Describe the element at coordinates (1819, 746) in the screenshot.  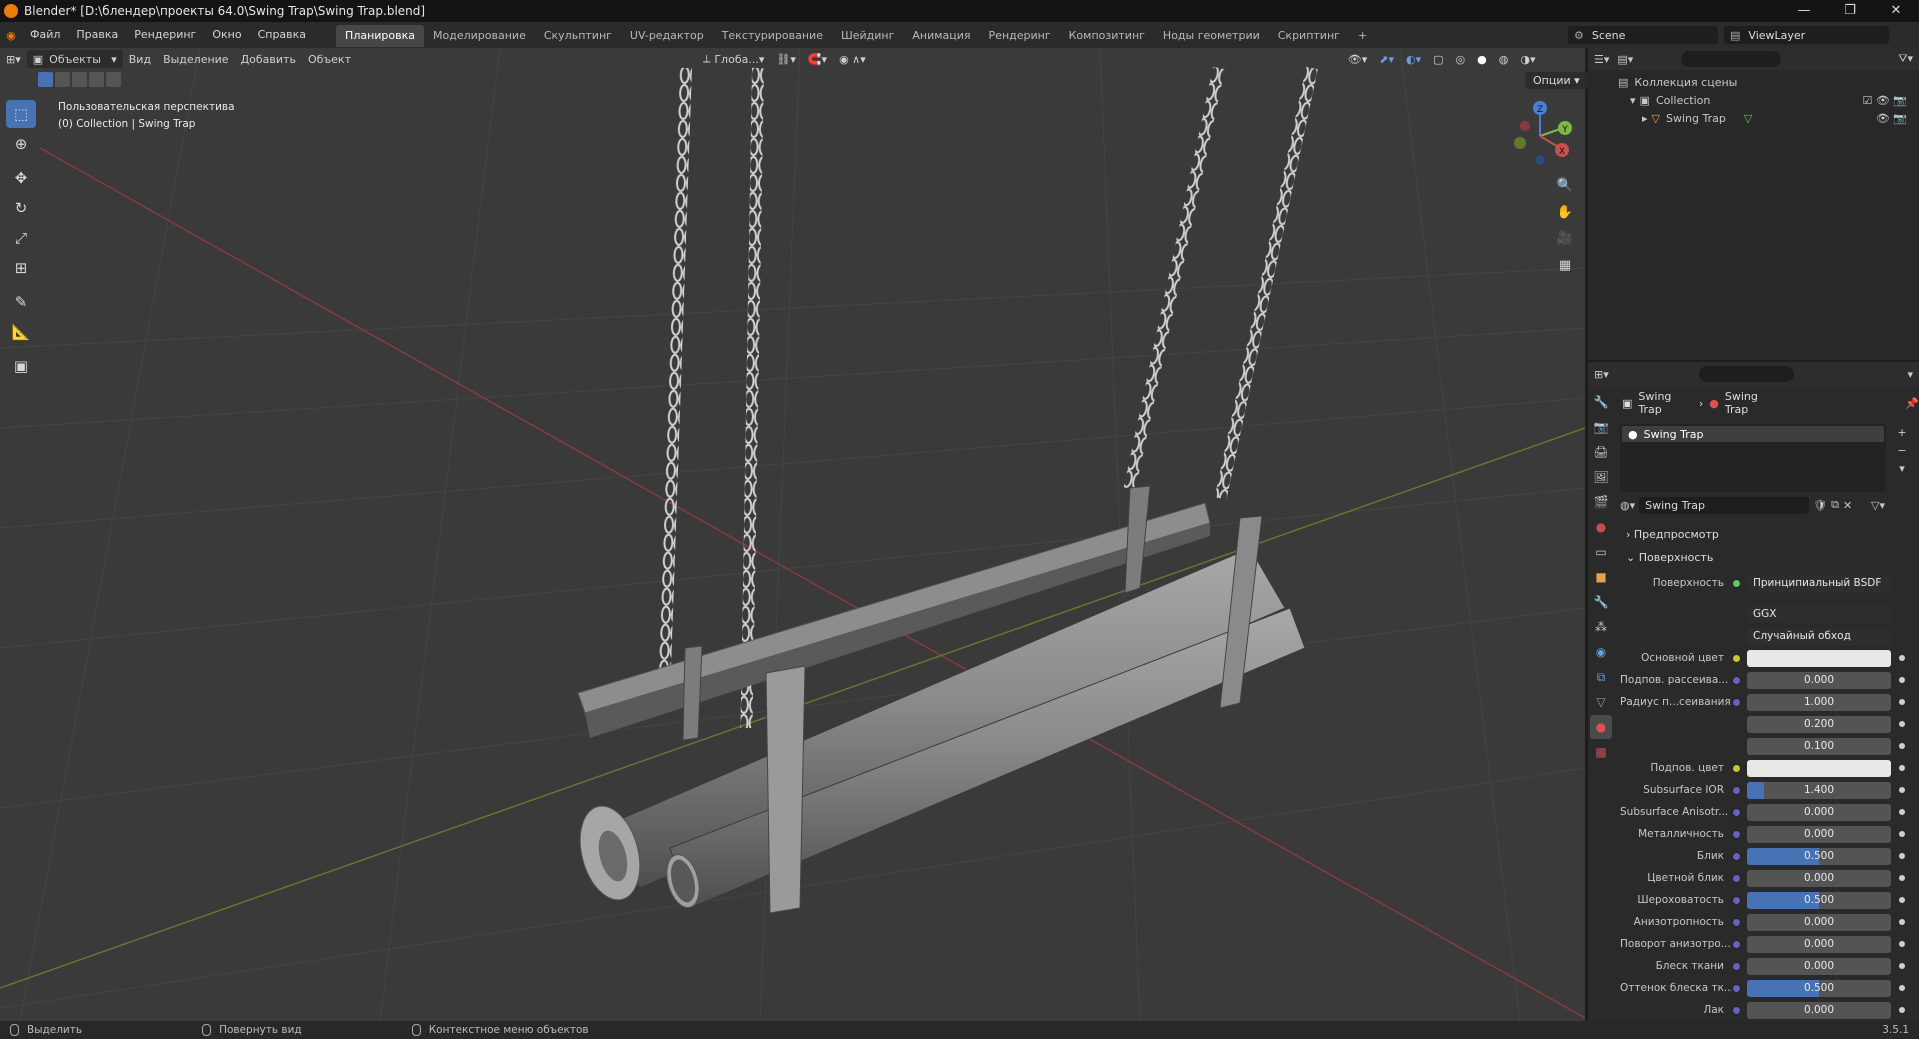
I see `value-slider: 0.100` at that location.